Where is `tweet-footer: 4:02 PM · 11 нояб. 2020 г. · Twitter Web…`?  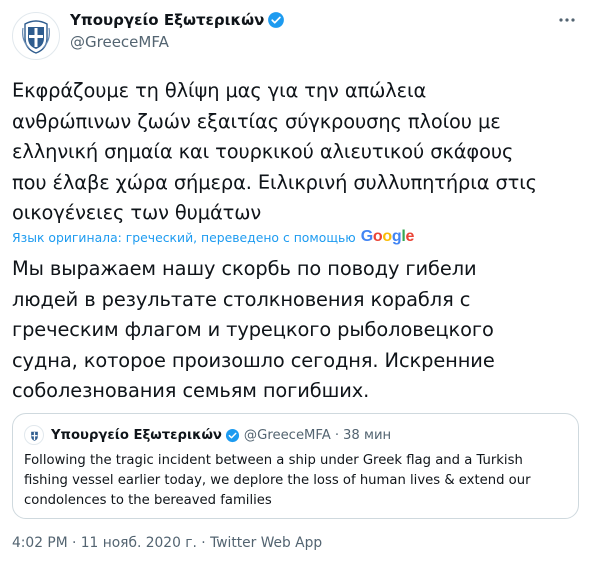 tweet-footer: 4:02 PM · 11 нояб. 2020 г. · Twitter Web… is located at coordinates (167, 543).